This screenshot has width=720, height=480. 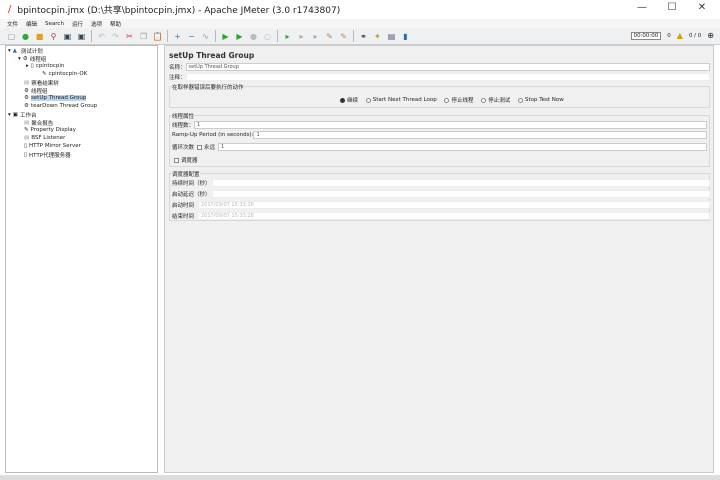 What do you see at coordinates (14, 51) in the screenshot?
I see `test-plan-icon: ▲` at bounding box center [14, 51].